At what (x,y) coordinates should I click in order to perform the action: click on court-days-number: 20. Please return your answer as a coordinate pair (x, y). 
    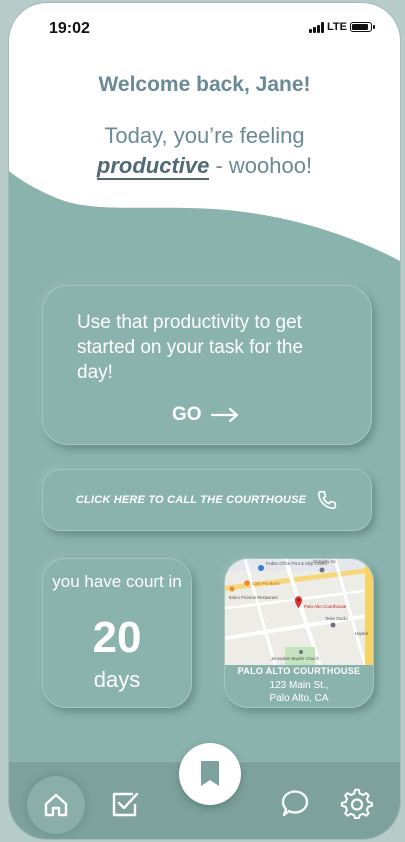
    Looking at the image, I should click on (117, 637).